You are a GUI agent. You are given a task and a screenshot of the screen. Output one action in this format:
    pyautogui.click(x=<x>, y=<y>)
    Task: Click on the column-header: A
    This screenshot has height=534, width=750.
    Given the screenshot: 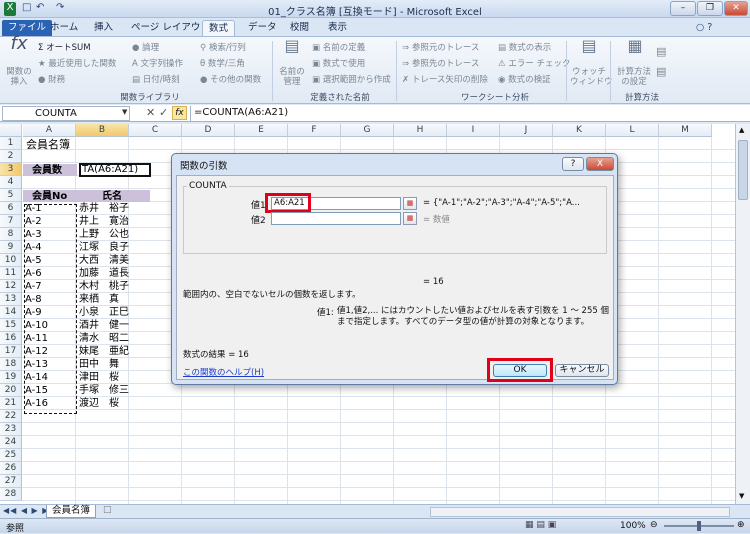 What is the action you would take?
    pyautogui.click(x=49, y=130)
    